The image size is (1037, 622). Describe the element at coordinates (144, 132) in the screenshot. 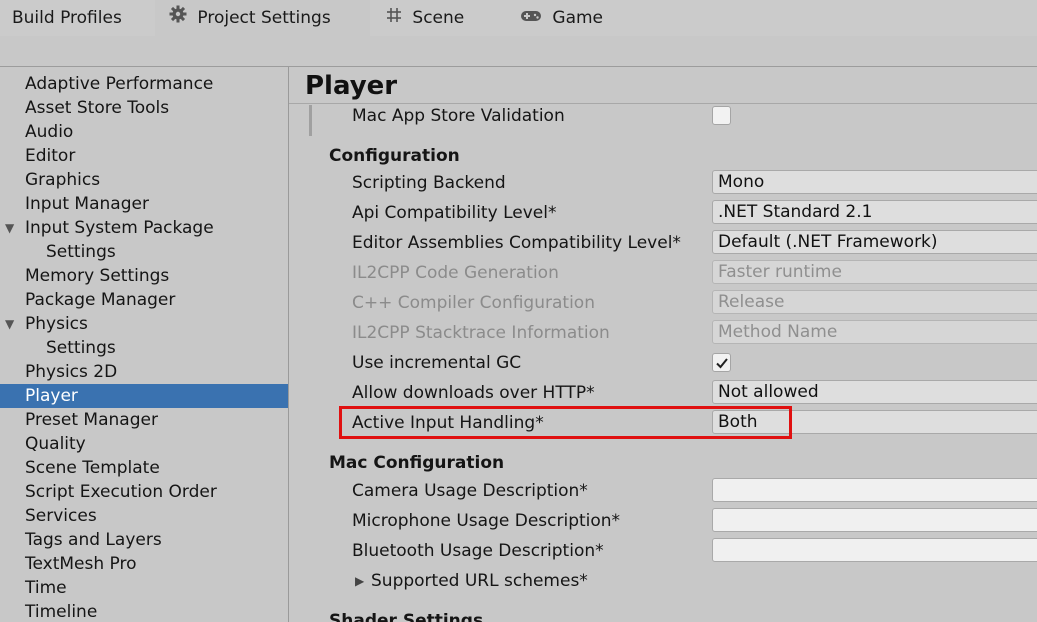

I see `sidebar-item-audio: Audio` at that location.